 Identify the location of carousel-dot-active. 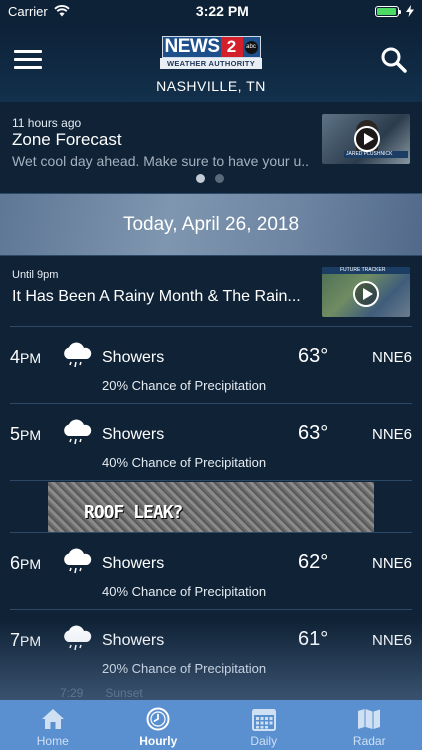
(200, 178).